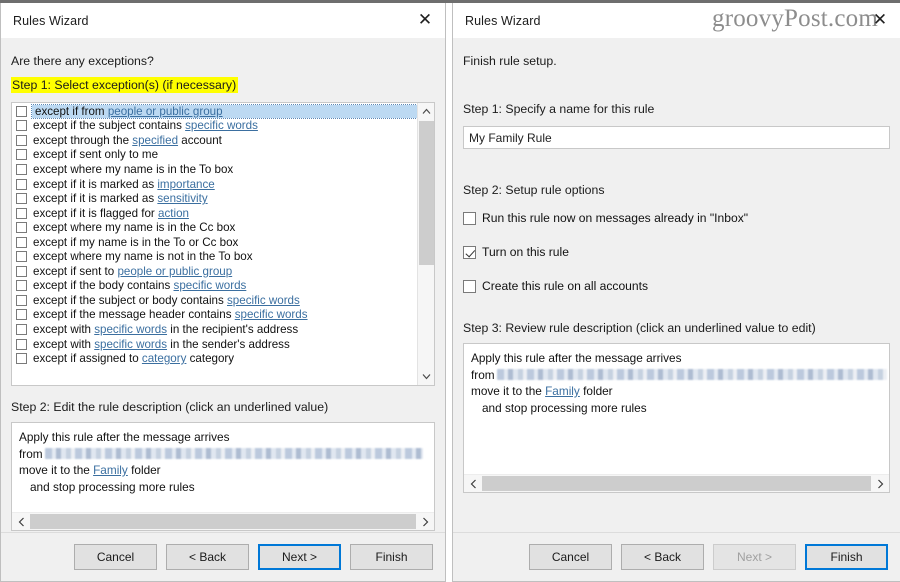 This screenshot has width=900, height=582. I want to click on exception-value-link: importance, so click(185, 184).